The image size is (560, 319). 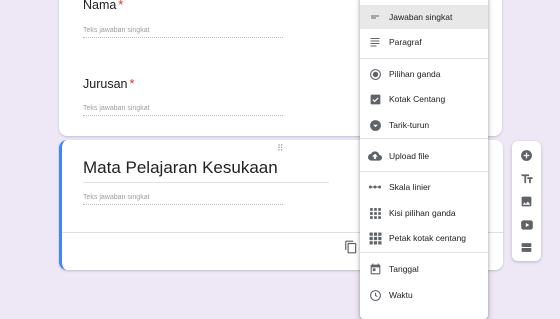 What do you see at coordinates (421, 17) in the screenshot?
I see `menu-item-label: Jawaban singkat` at bounding box center [421, 17].